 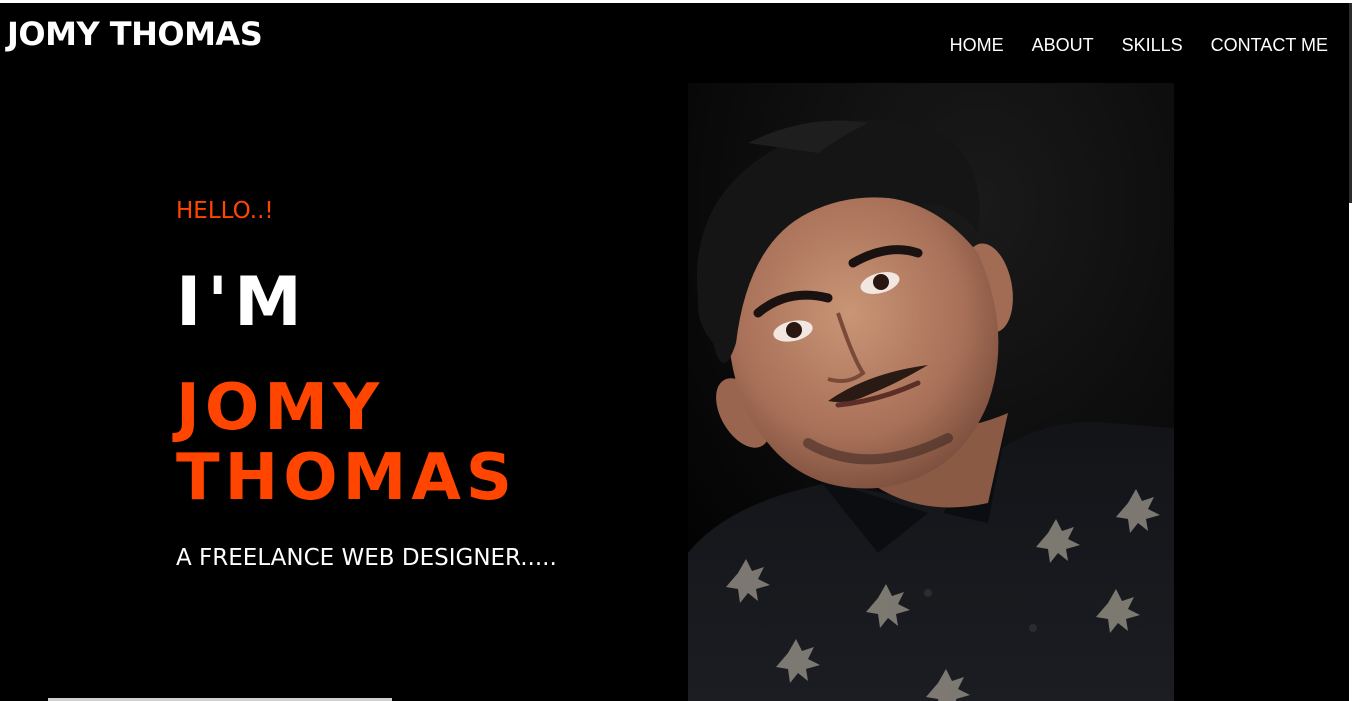 I want to click on hero-name: JOMY THOMAS, so click(x=346, y=443).